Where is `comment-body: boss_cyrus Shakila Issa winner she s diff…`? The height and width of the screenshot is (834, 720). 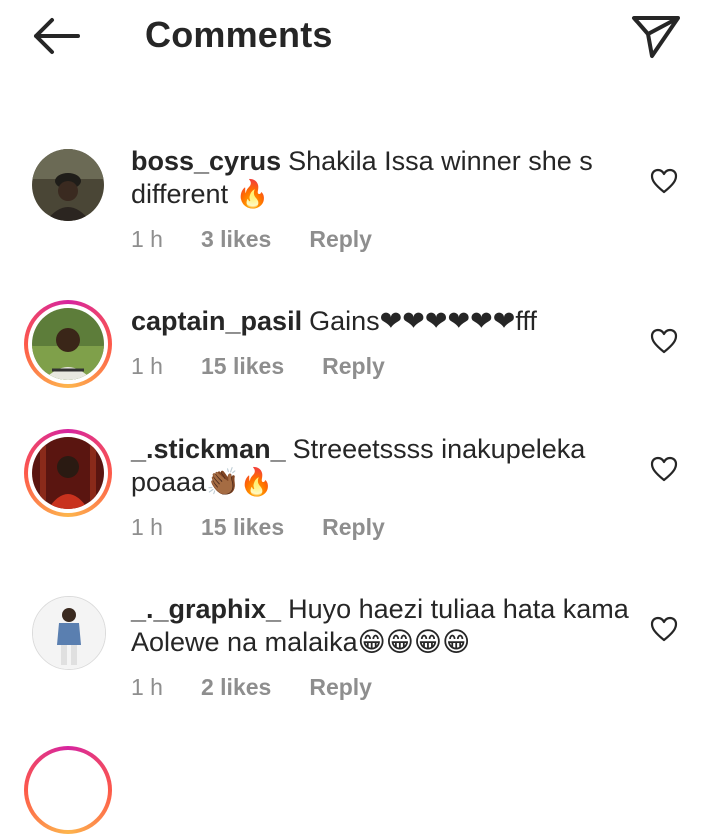
comment-body: boss_cyrus Shakila Issa winner she s diff… is located at coordinates (381, 178).